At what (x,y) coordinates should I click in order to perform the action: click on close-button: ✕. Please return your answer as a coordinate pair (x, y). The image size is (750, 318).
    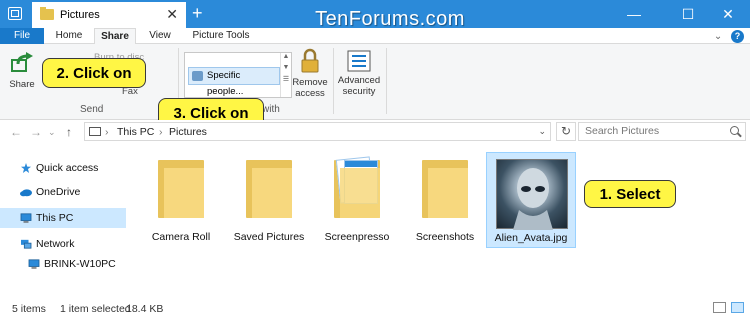
    Looking at the image, I should click on (728, 14).